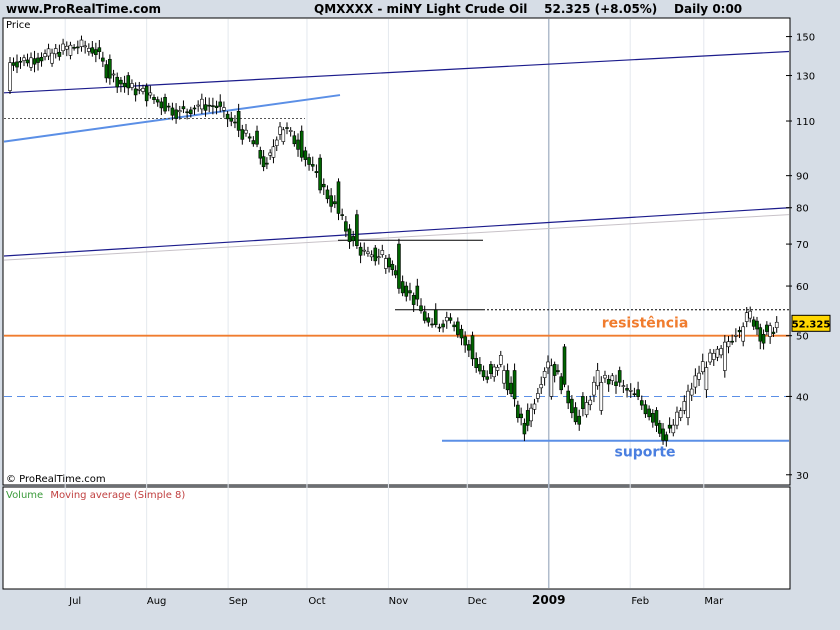  I want to click on y-tick-label: 150, so click(805, 38).